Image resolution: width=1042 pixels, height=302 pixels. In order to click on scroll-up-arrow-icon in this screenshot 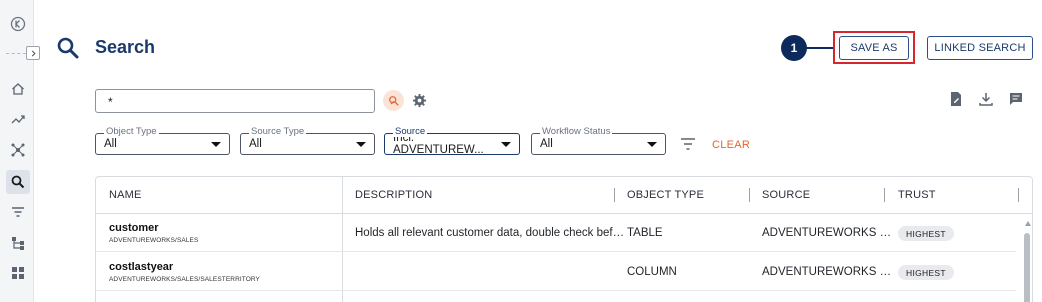, I will do `click(1028, 223)`.